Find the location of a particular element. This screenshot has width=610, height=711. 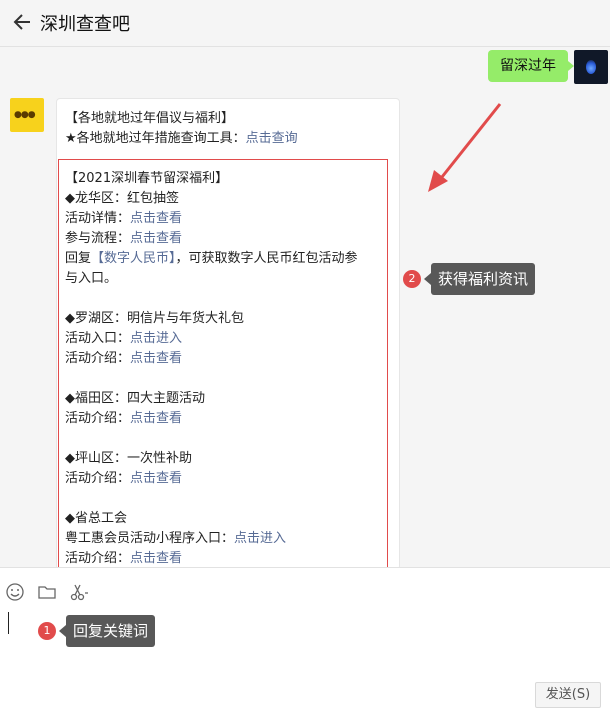

scissors-icon is located at coordinates (79, 592).